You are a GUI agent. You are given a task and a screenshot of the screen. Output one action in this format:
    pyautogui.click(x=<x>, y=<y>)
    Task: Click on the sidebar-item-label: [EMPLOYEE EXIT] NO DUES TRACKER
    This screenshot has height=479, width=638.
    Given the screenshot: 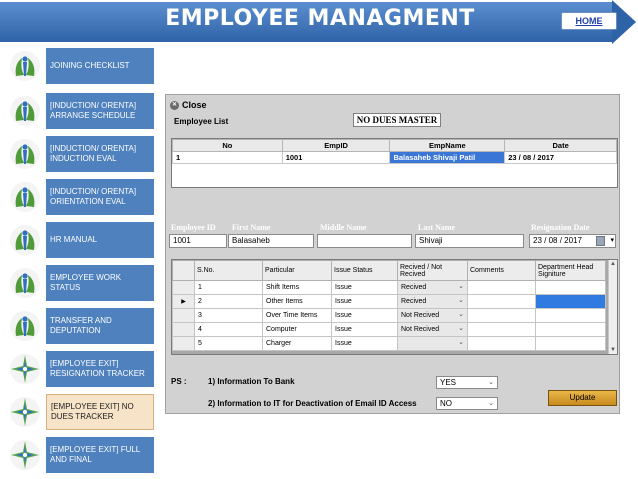 What is the action you would take?
    pyautogui.click(x=100, y=412)
    